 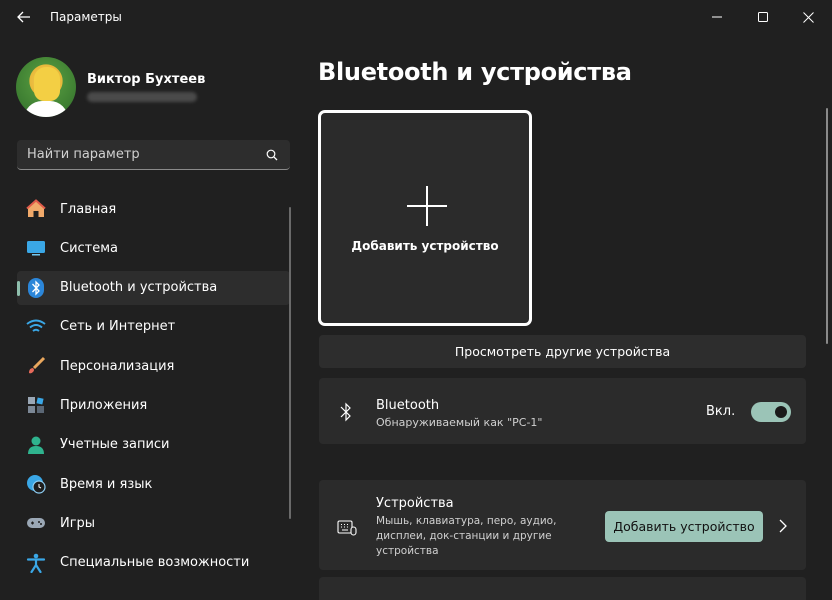 What do you see at coordinates (115, 445) in the screenshot?
I see `sidebar-item-label: Учетные записи` at bounding box center [115, 445].